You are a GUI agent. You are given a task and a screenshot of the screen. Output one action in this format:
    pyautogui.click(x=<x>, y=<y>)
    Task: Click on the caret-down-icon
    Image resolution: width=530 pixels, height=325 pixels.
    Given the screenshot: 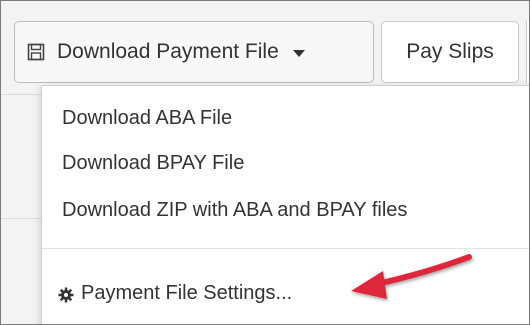 What is the action you would take?
    pyautogui.click(x=298, y=53)
    